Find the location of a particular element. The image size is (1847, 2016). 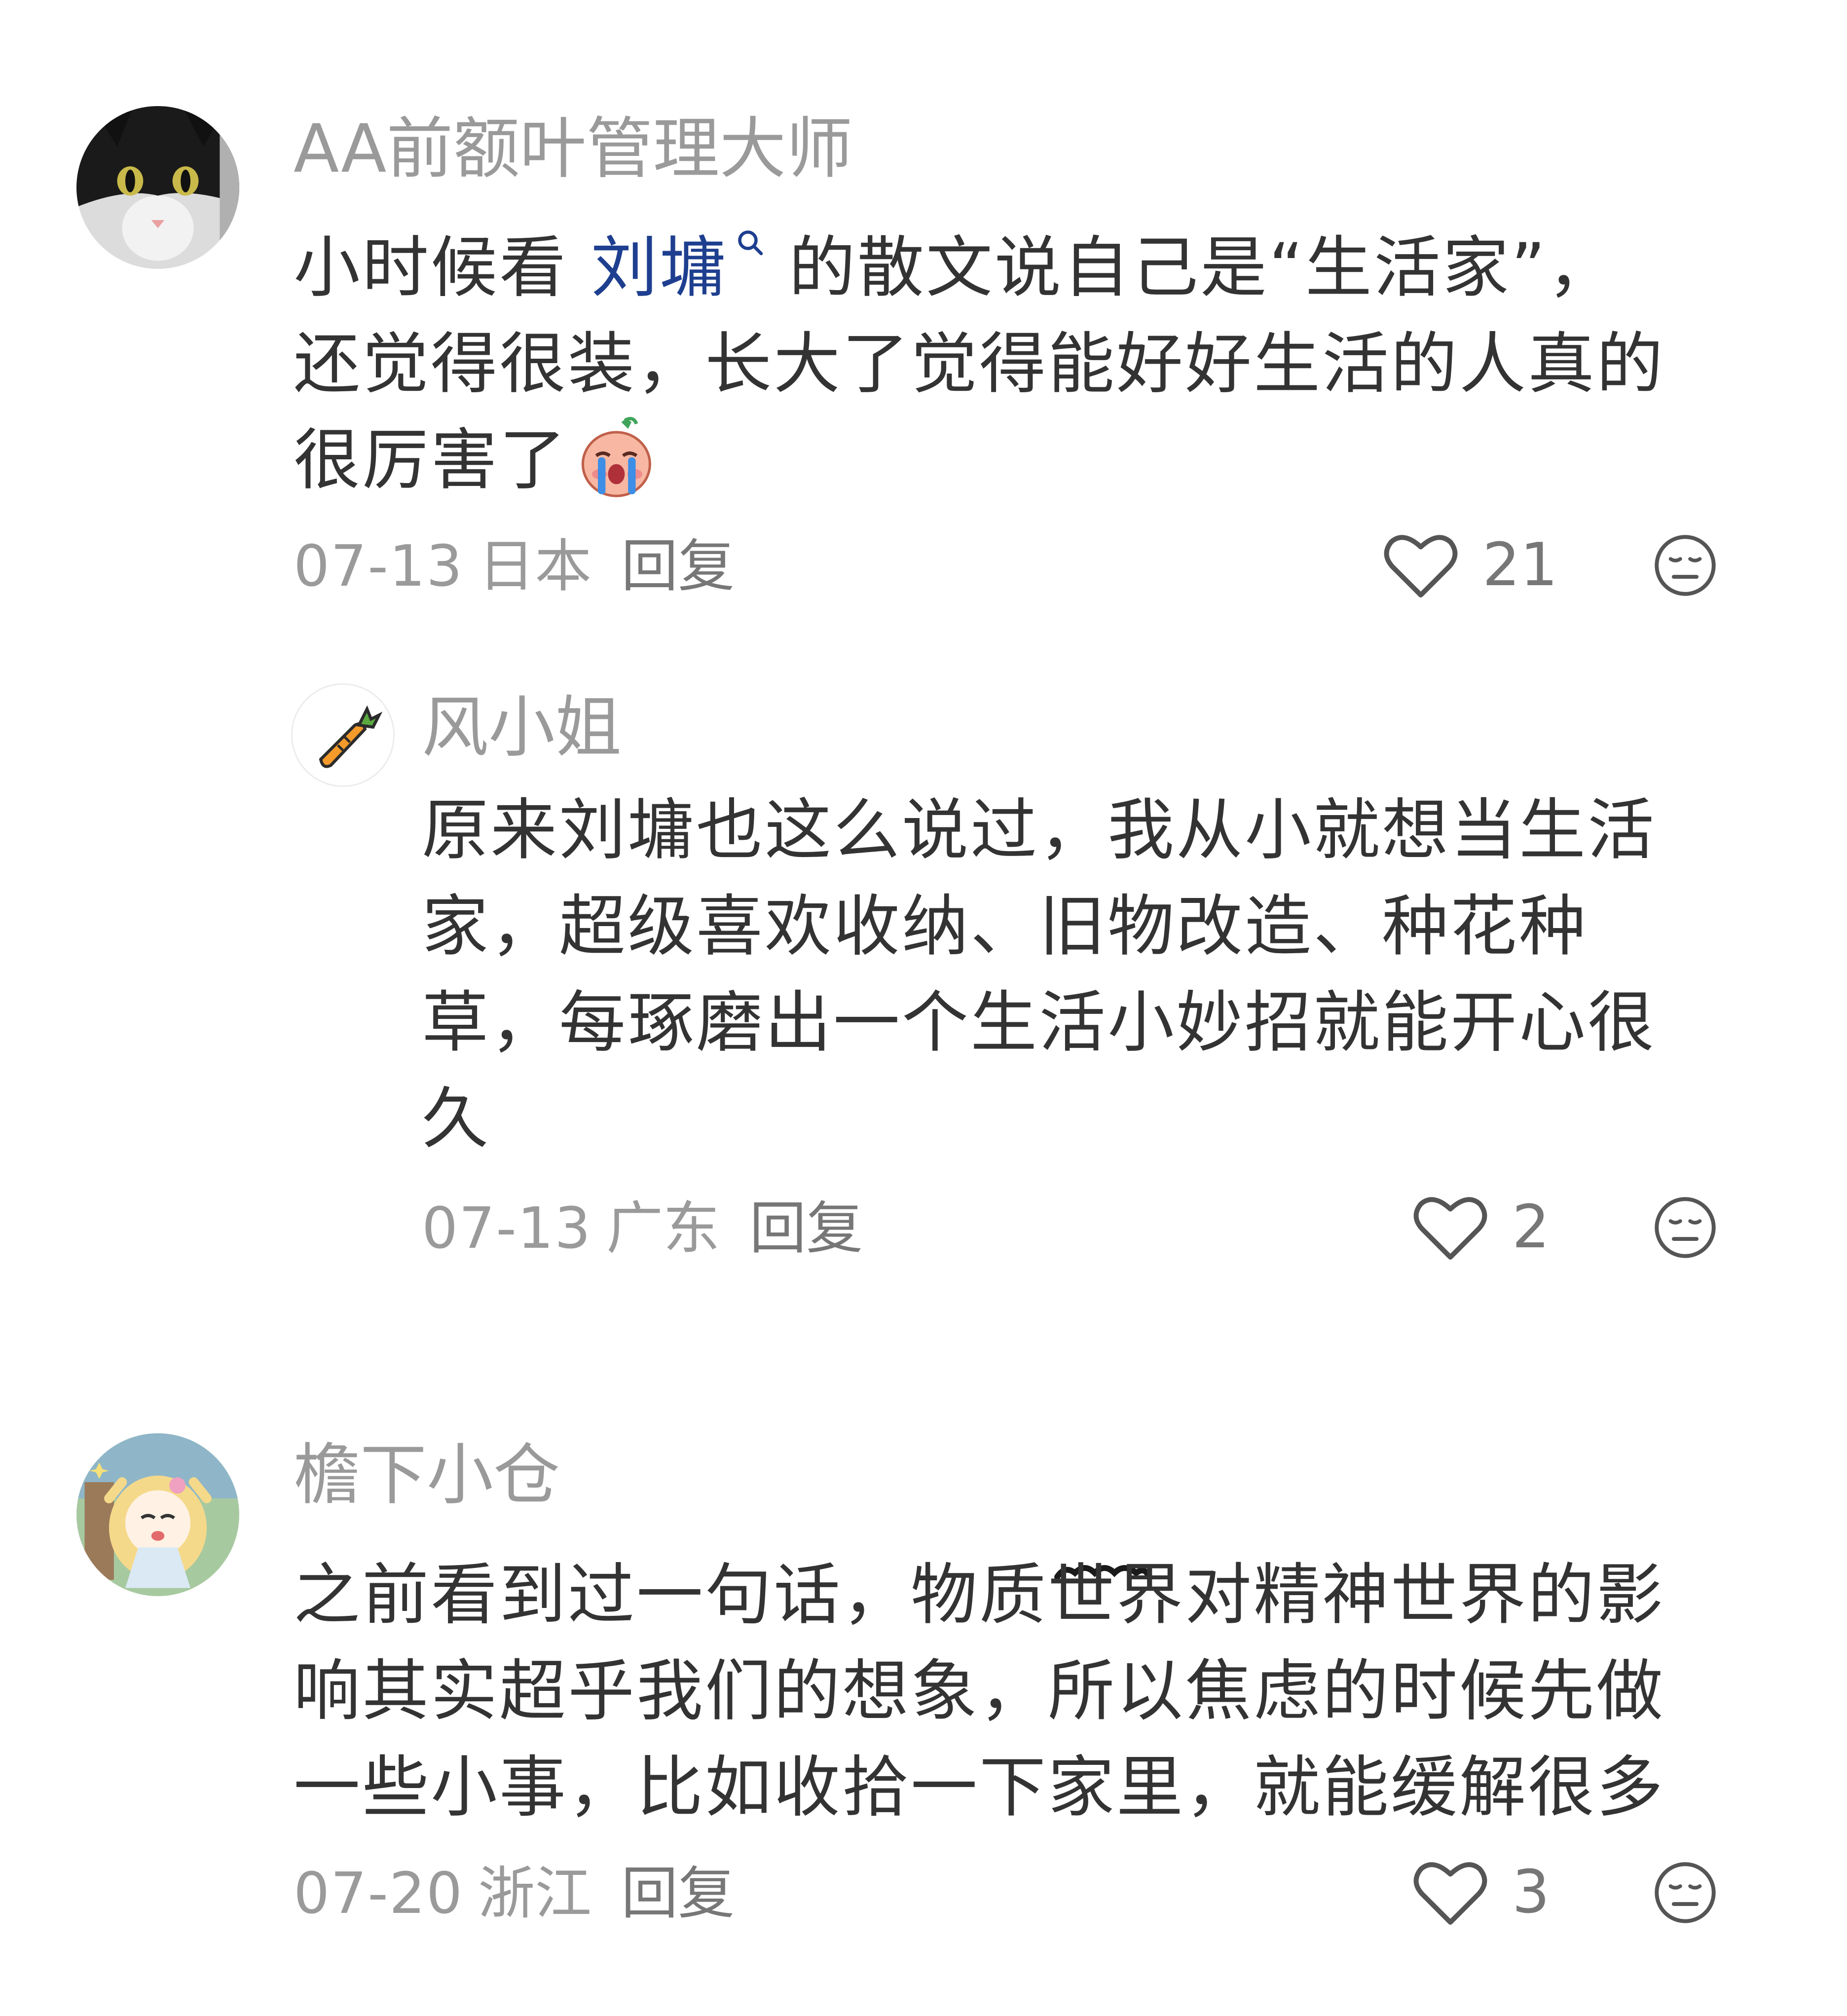

carrot-avatar-image is located at coordinates (343, 735).